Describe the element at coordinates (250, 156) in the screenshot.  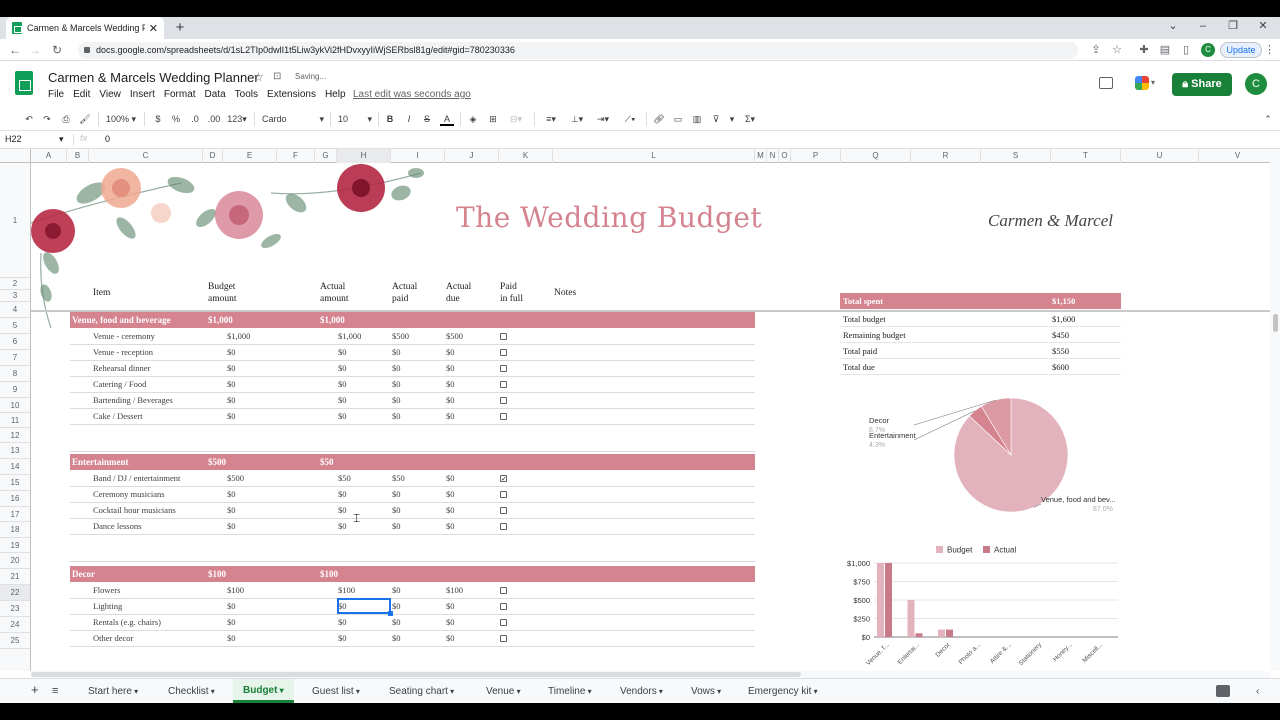
I see `column-header-e: E` at that location.